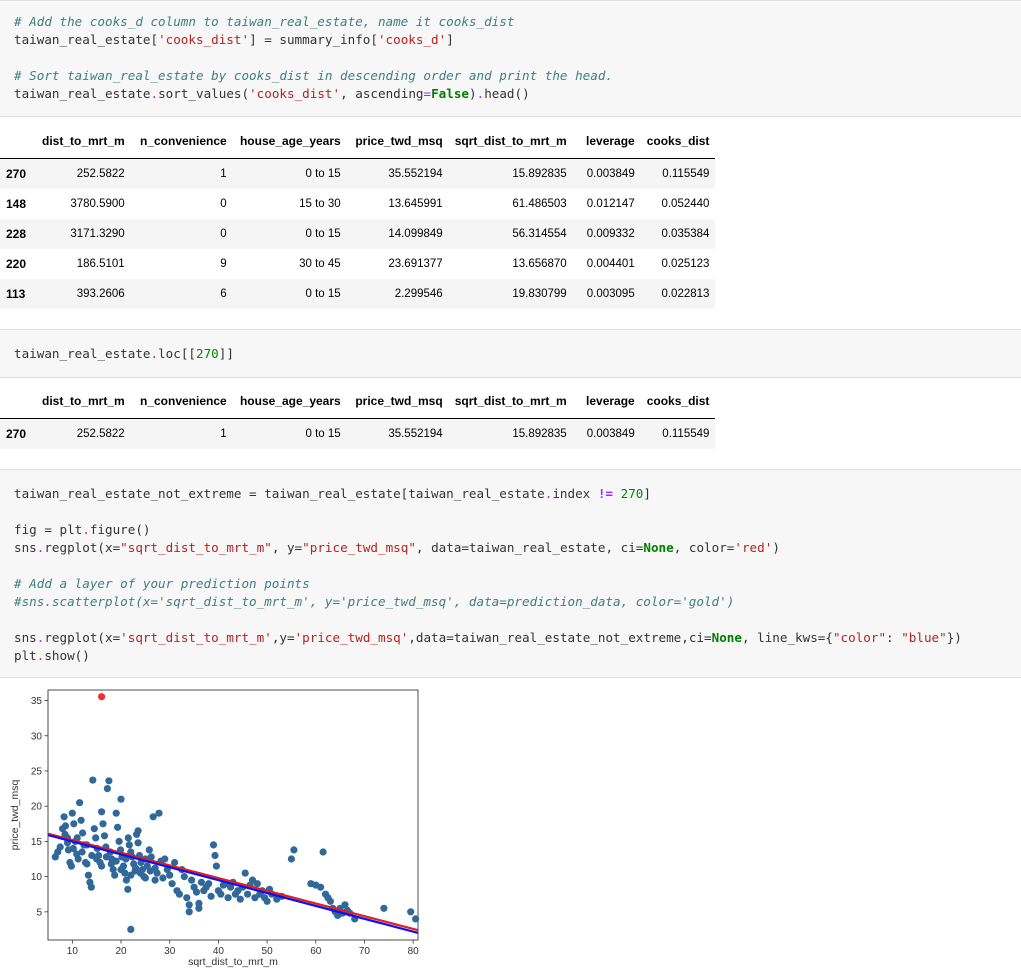 This screenshot has height=976, width=1021. What do you see at coordinates (539, 234) in the screenshot?
I see `table-cell: 56.314554` at bounding box center [539, 234].